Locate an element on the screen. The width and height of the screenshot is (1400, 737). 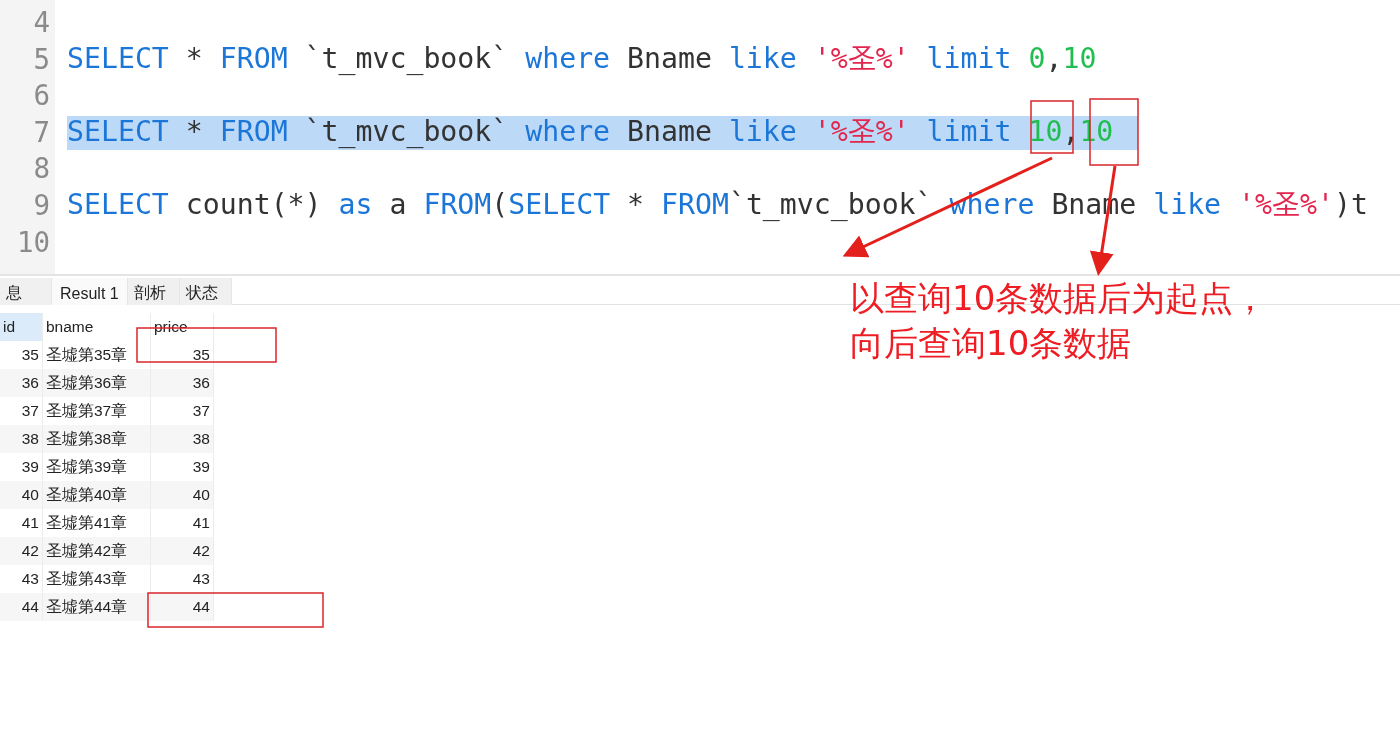
code-token: ( is located at coordinates (500, 204).